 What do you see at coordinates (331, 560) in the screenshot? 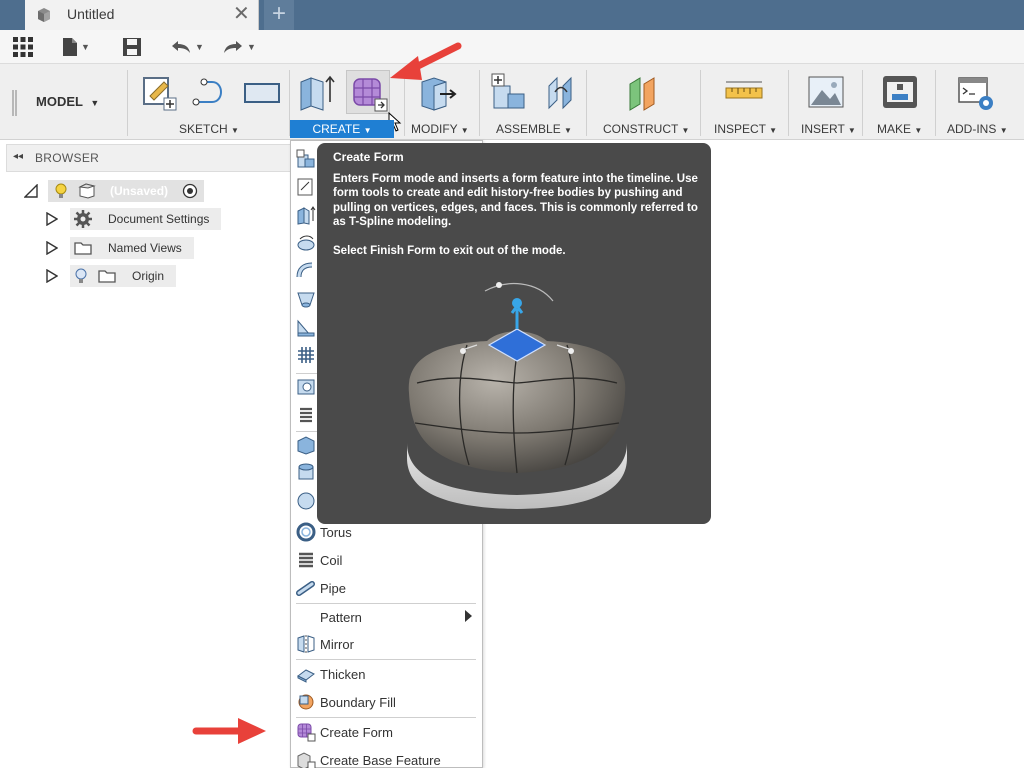
I see `menu-item-label: Coil` at bounding box center [331, 560].